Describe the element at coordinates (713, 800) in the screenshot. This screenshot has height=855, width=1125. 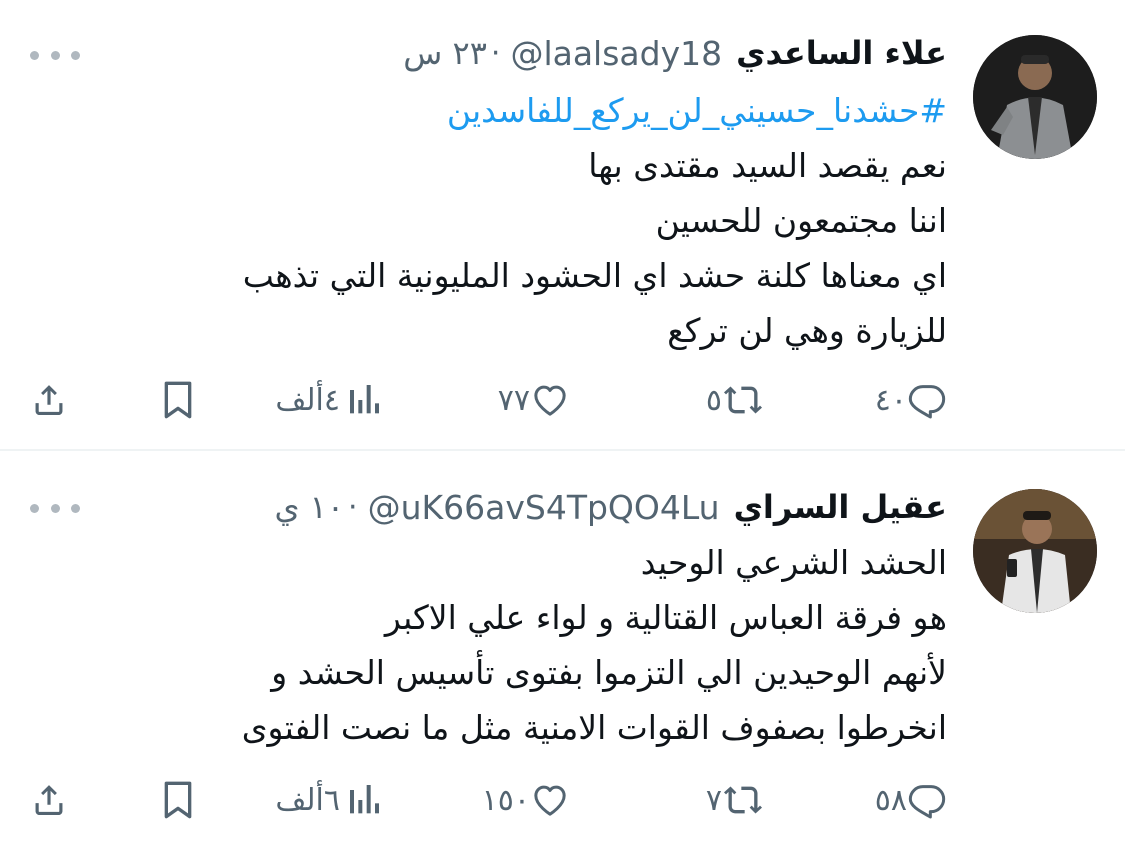
I see `retweet-count: ٧` at that location.